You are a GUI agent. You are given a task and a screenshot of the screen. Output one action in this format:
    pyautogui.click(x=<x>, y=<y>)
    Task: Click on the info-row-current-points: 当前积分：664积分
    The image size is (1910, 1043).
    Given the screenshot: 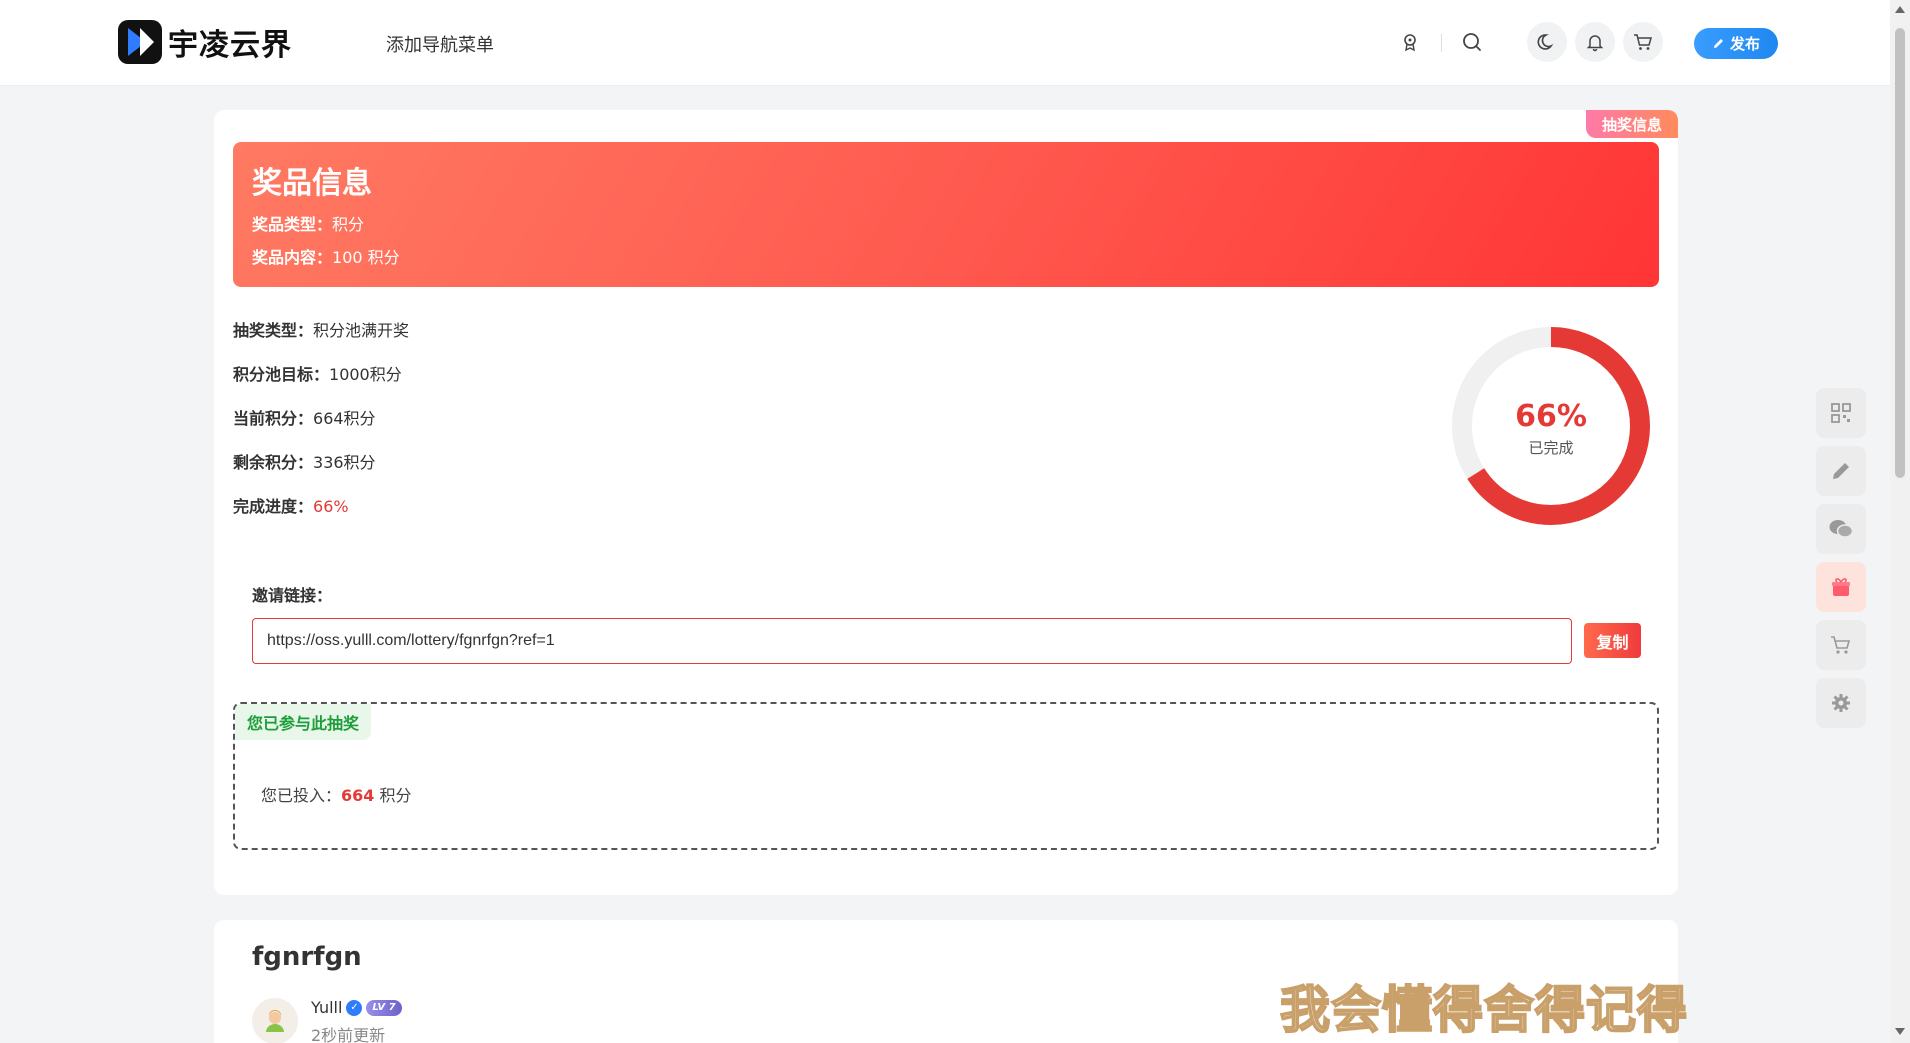 What is the action you would take?
    pyautogui.click(x=321, y=416)
    